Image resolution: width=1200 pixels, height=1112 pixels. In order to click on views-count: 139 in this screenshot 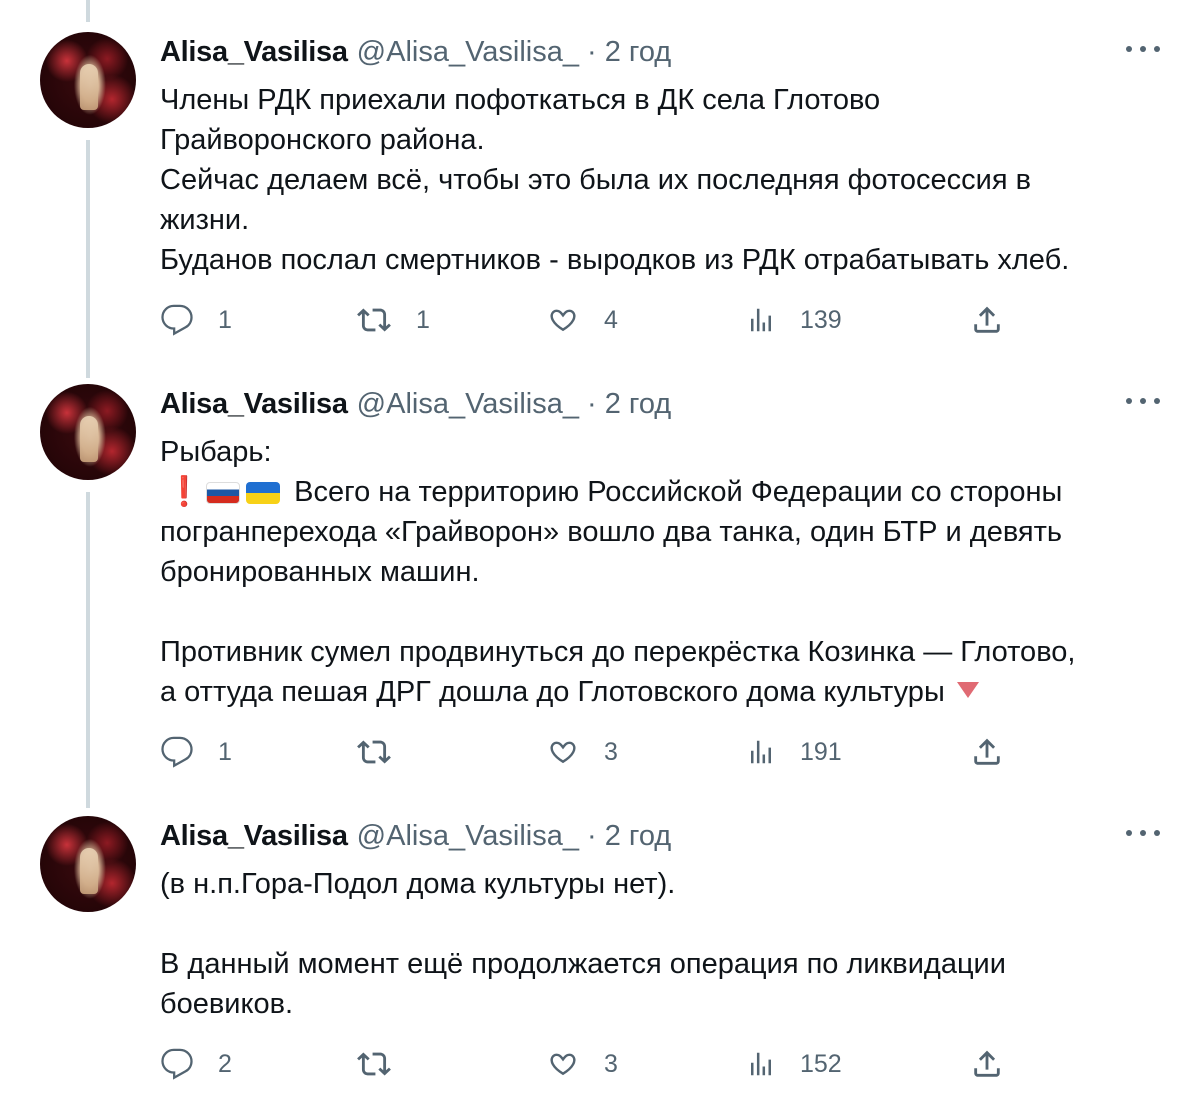, I will do `click(821, 319)`.